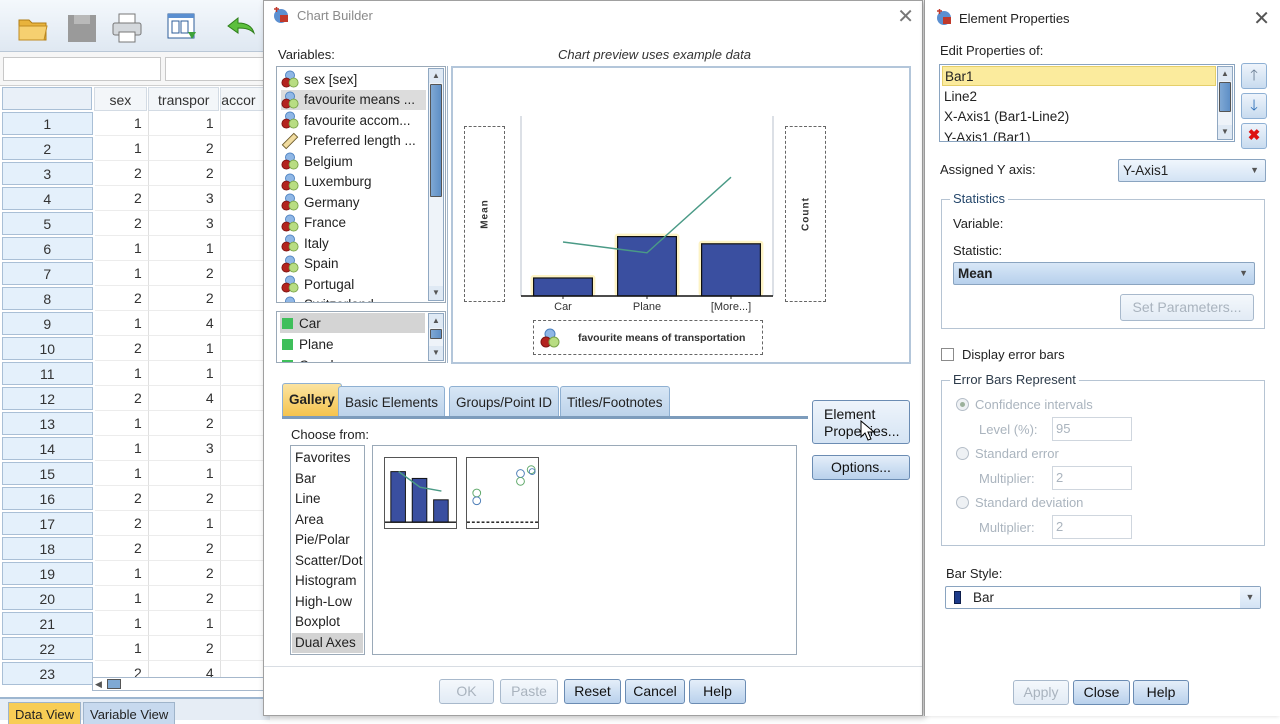 This screenshot has height=724, width=1280. I want to click on close-button: Close, so click(1101, 692).